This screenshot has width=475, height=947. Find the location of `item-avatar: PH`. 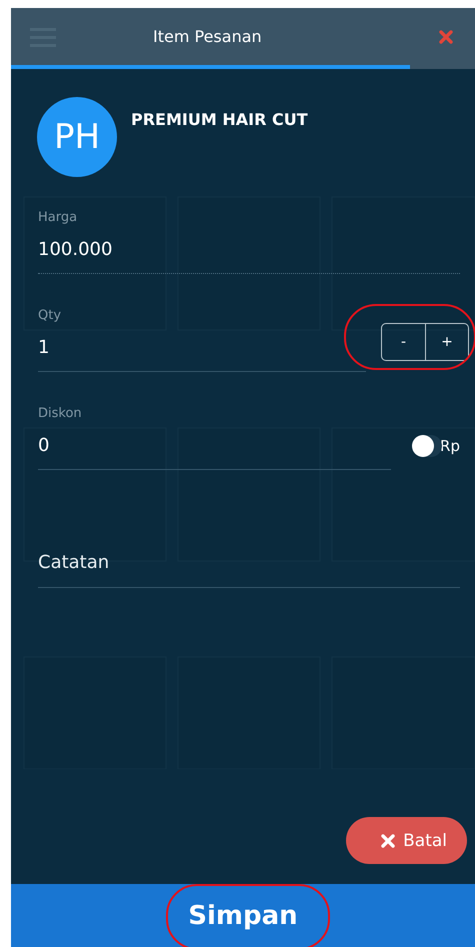

item-avatar: PH is located at coordinates (77, 137).